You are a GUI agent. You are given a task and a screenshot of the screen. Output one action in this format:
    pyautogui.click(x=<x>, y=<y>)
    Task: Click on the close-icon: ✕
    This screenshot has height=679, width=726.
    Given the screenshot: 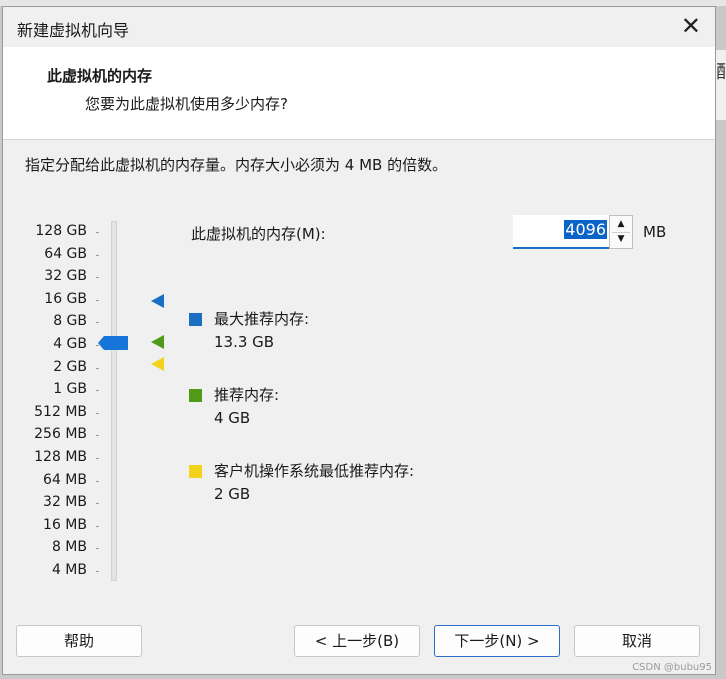 What is the action you would take?
    pyautogui.click(x=691, y=26)
    